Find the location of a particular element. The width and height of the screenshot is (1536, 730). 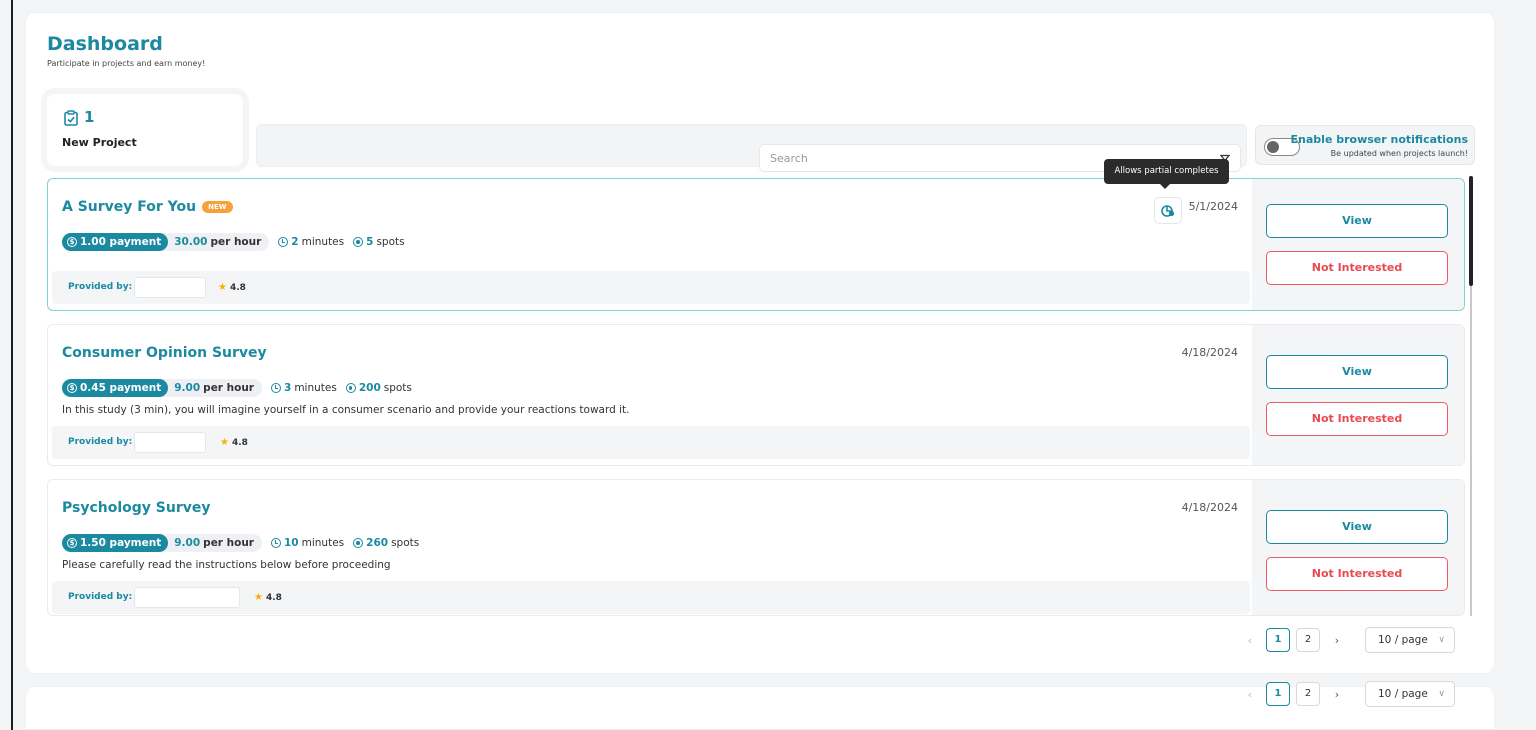

page-title: Dashboard is located at coordinates (105, 44).